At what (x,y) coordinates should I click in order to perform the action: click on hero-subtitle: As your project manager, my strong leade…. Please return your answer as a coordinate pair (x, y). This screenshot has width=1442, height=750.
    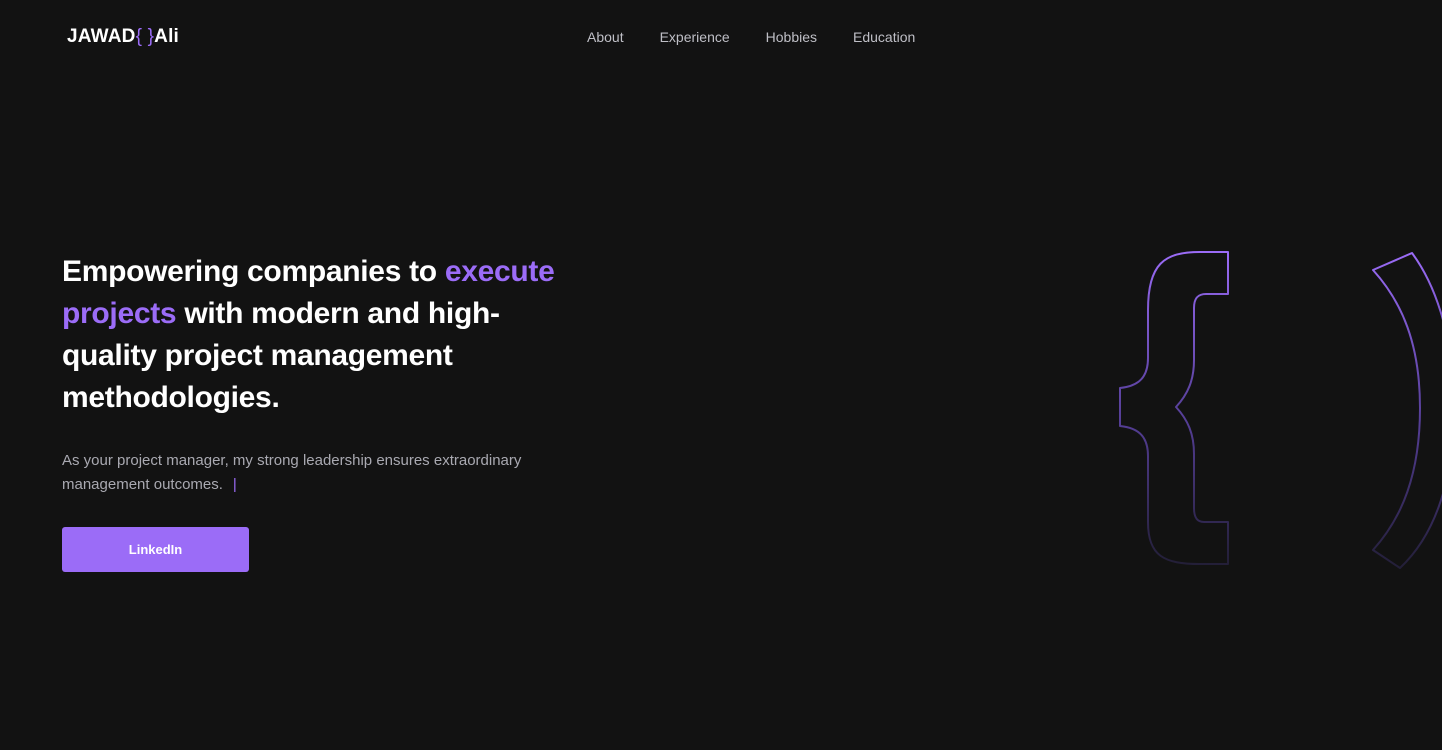
    Looking at the image, I should click on (297, 473).